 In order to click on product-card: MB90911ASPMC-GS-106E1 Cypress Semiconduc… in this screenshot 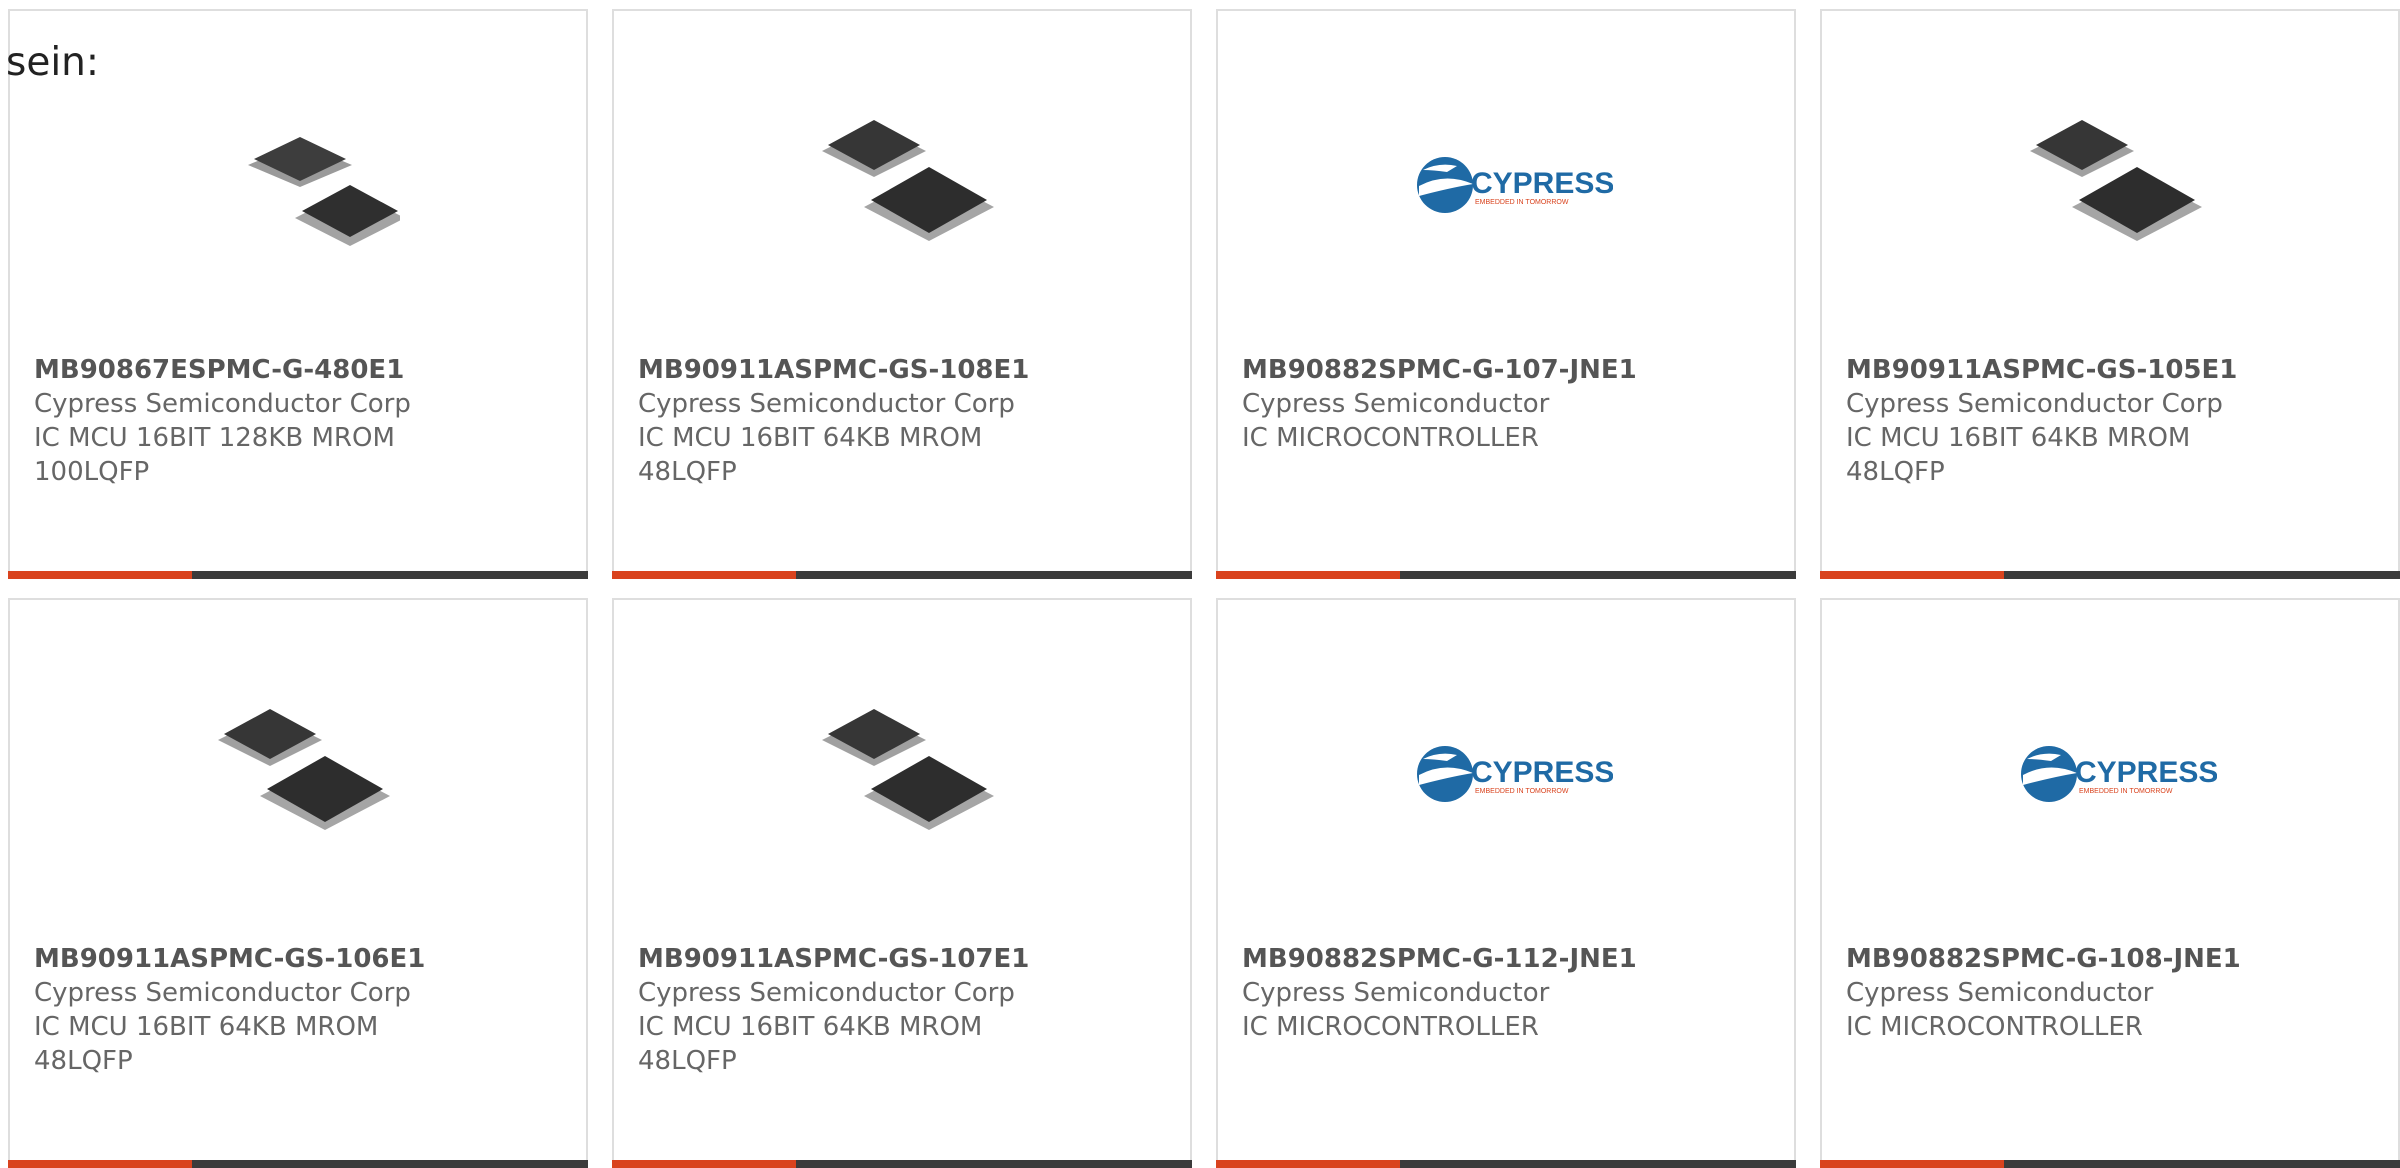, I will do `click(298, 883)`.